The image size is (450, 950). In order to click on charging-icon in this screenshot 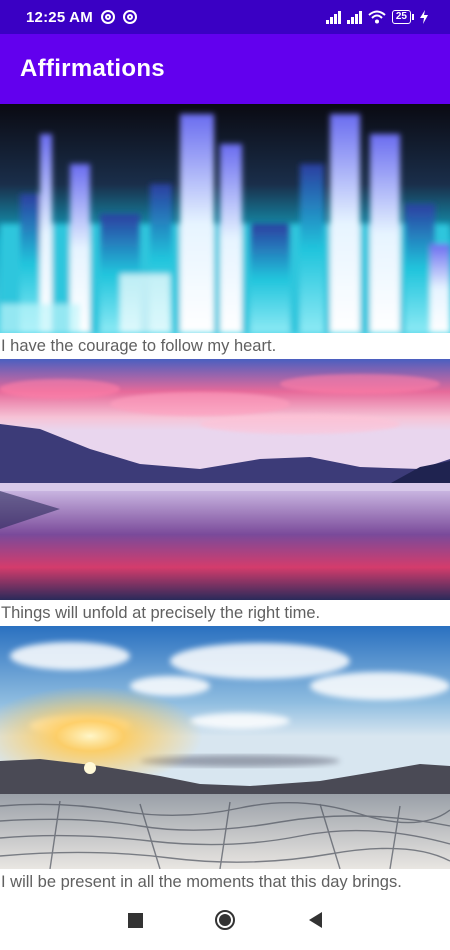, I will do `click(424, 17)`.